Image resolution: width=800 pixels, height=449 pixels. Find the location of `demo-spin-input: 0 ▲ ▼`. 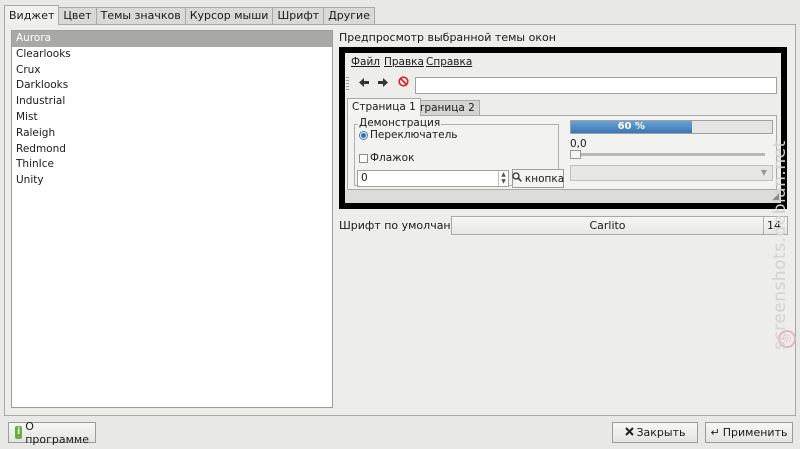

demo-spin-input: 0 ▲ ▼ is located at coordinates (433, 178).